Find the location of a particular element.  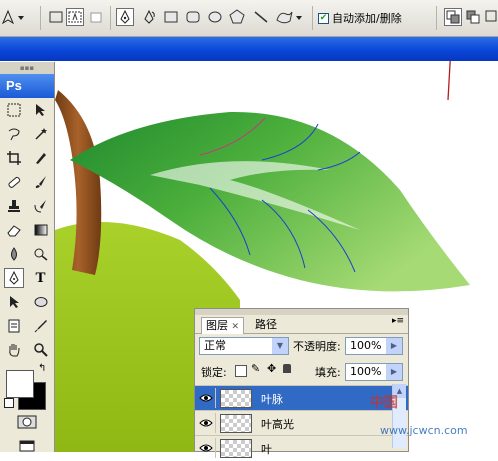

close-tab-icon: ✕ is located at coordinates (236, 327).